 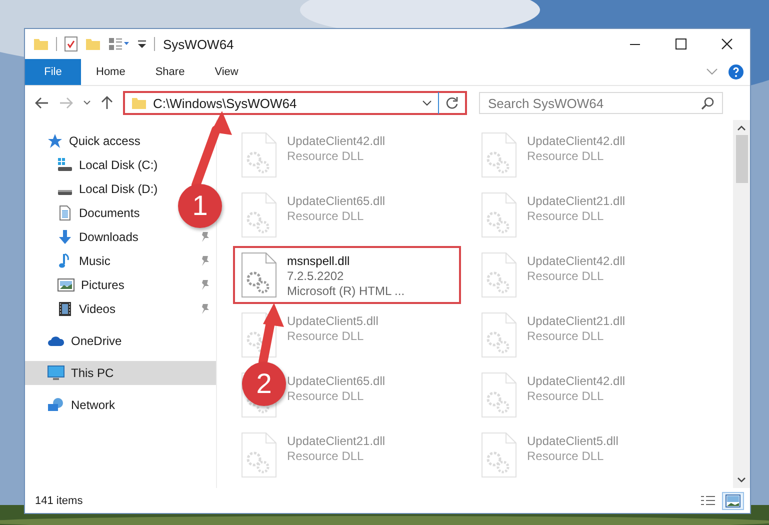 I want to click on properties-icon, so click(x=71, y=44).